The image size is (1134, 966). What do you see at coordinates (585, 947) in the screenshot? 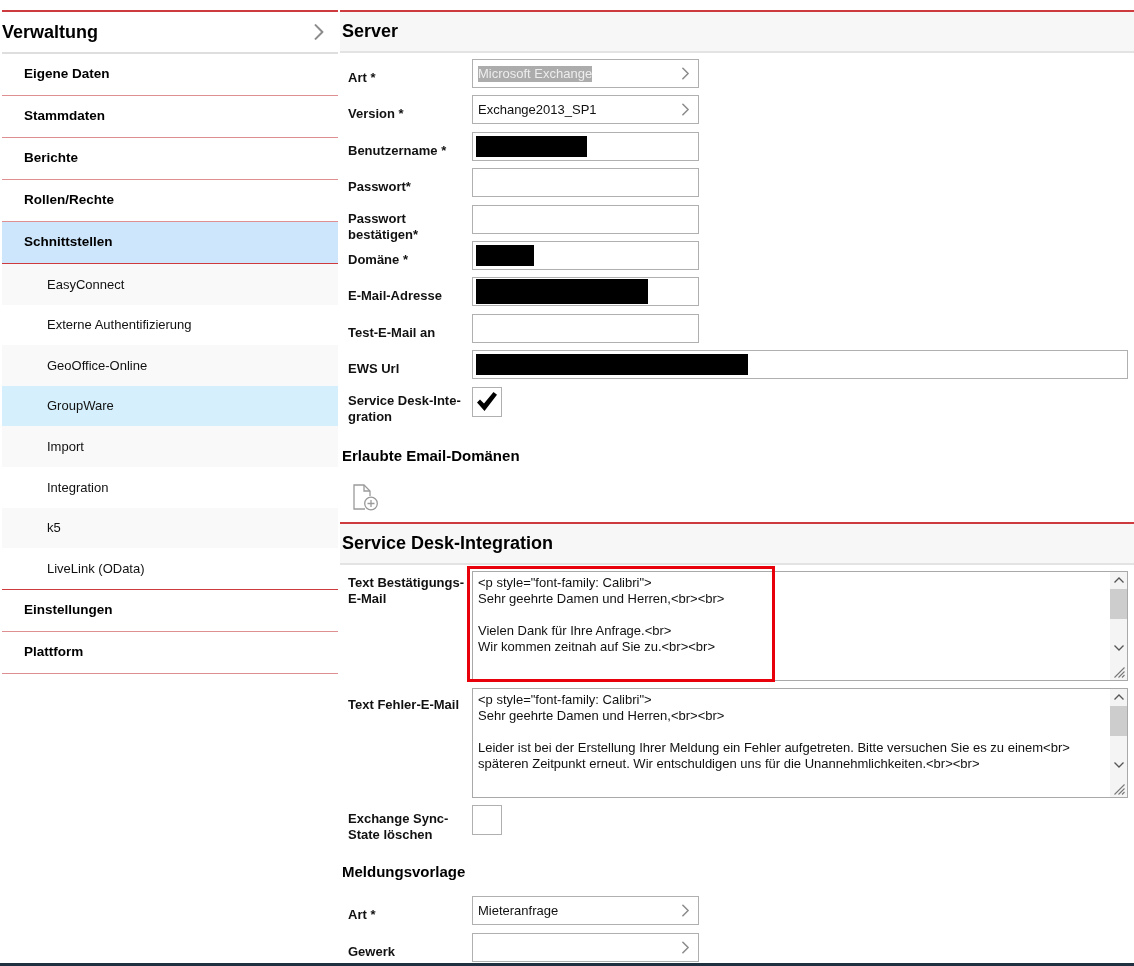
I see `select-field` at bounding box center [585, 947].